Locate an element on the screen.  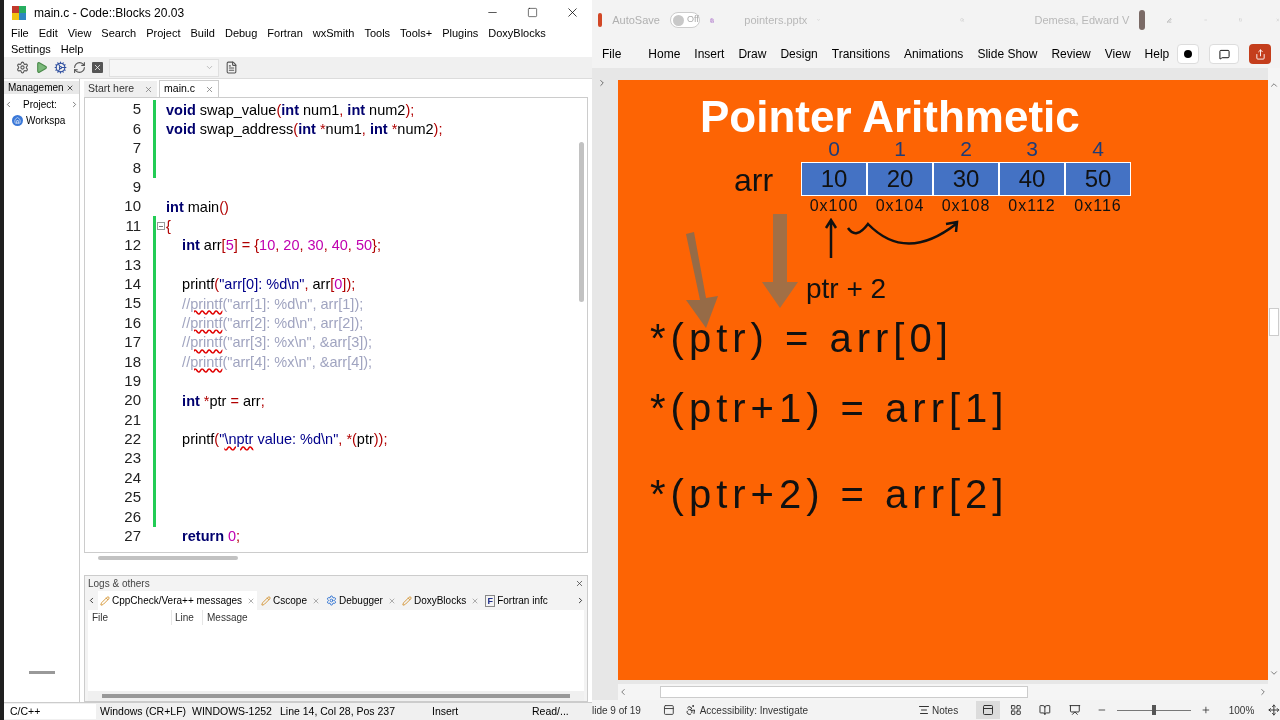
slide-counter: lide 9 of 19 is located at coordinates (616, 710).